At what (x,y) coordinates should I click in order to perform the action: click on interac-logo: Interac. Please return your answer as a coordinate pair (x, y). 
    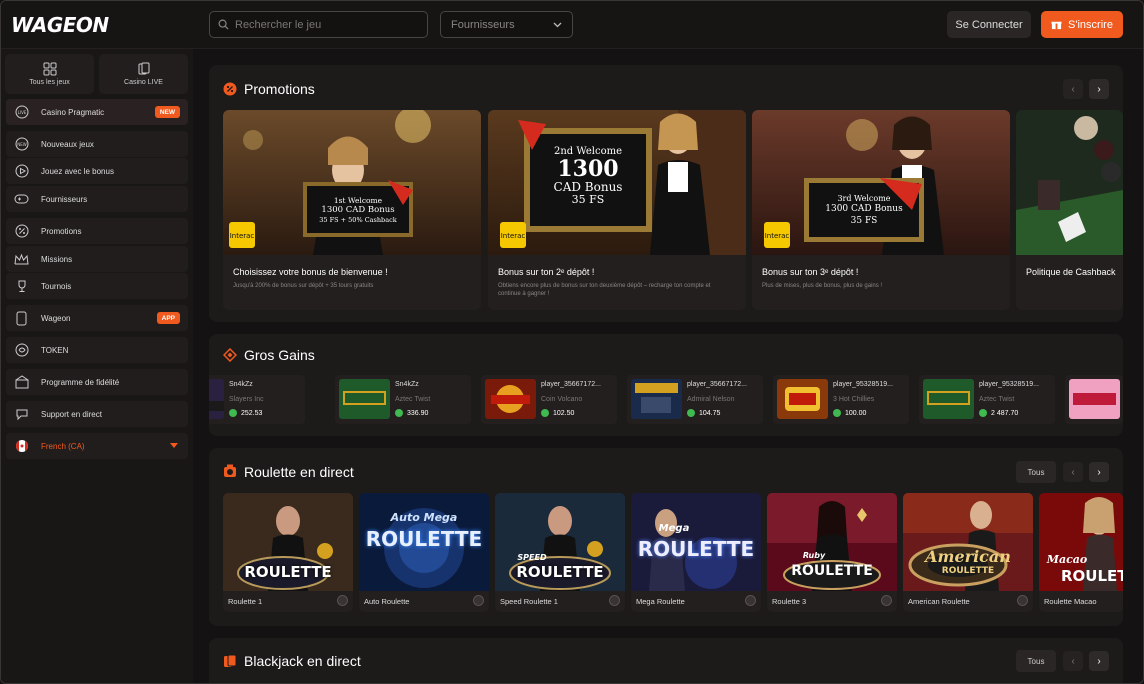
    Looking at the image, I should click on (777, 236).